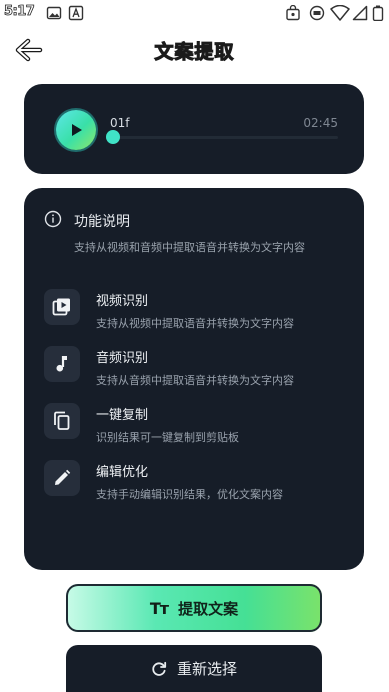  I want to click on page-title: 文案提取, so click(194, 51).